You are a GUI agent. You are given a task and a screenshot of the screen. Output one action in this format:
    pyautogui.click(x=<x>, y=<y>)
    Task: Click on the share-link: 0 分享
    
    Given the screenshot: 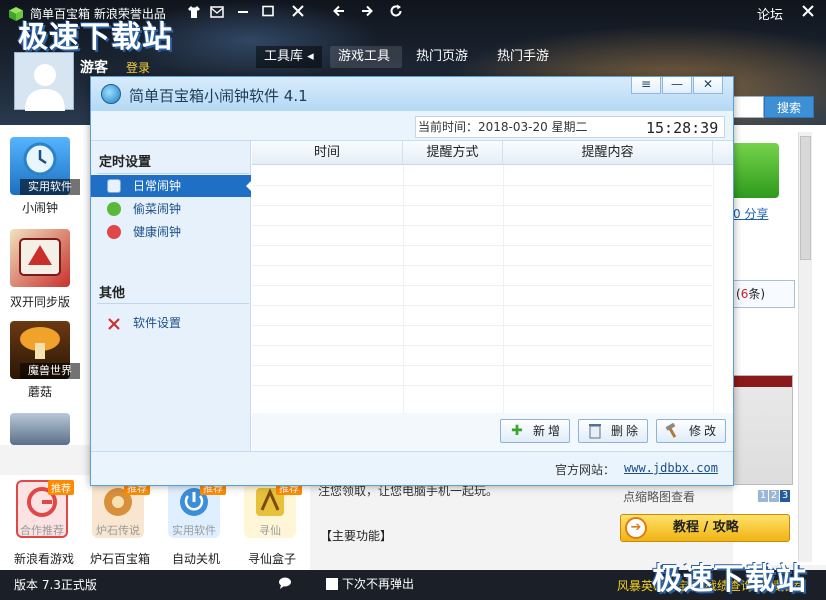 What is the action you would take?
    pyautogui.click(x=750, y=213)
    